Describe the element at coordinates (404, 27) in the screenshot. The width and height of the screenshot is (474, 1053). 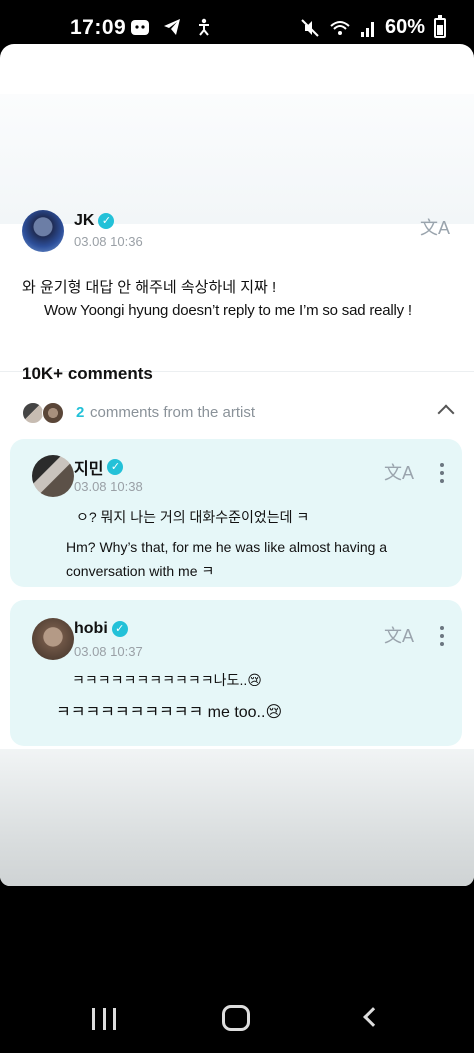
I see `battery-percentage: 60%` at that location.